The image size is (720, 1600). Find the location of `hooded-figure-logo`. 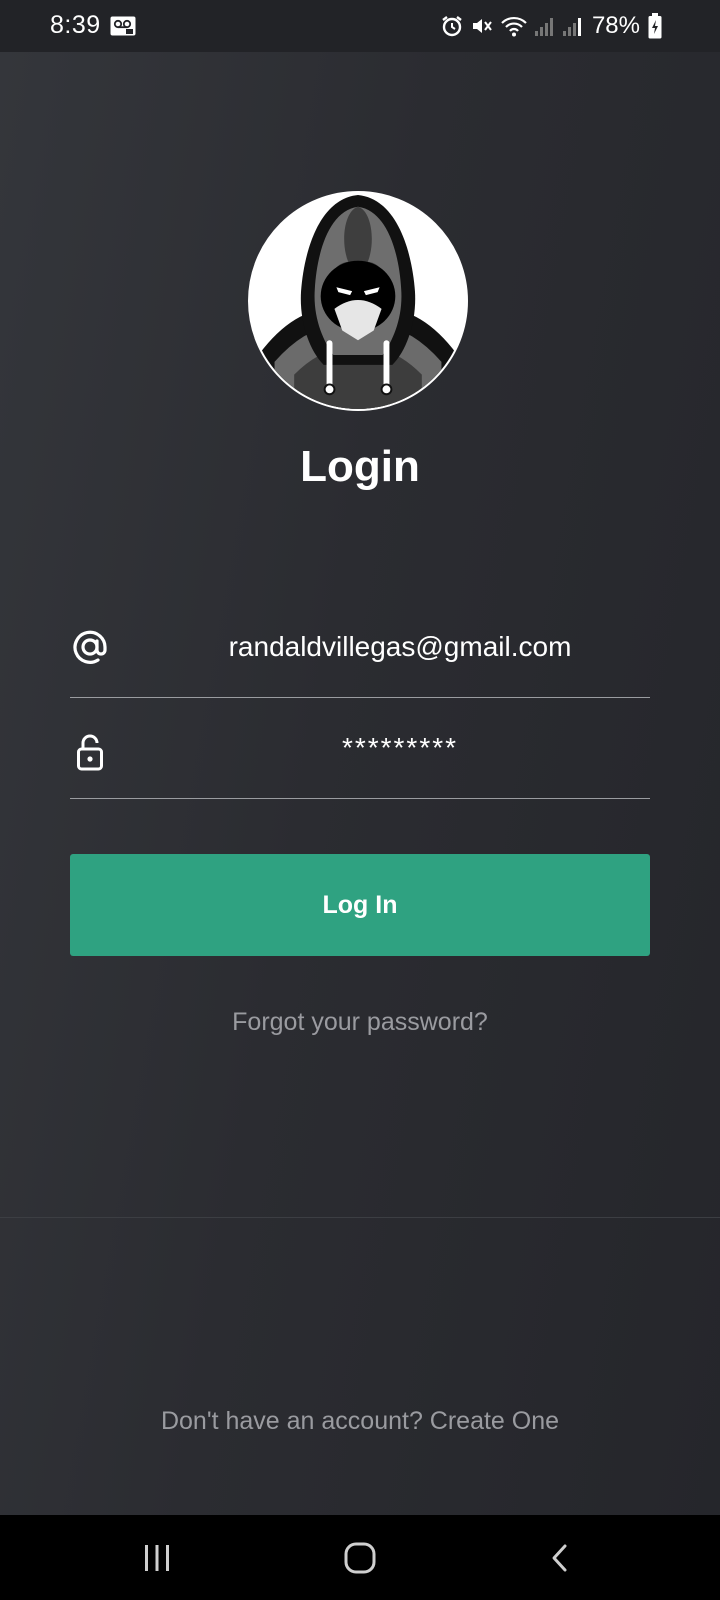

hooded-figure-logo is located at coordinates (358, 301).